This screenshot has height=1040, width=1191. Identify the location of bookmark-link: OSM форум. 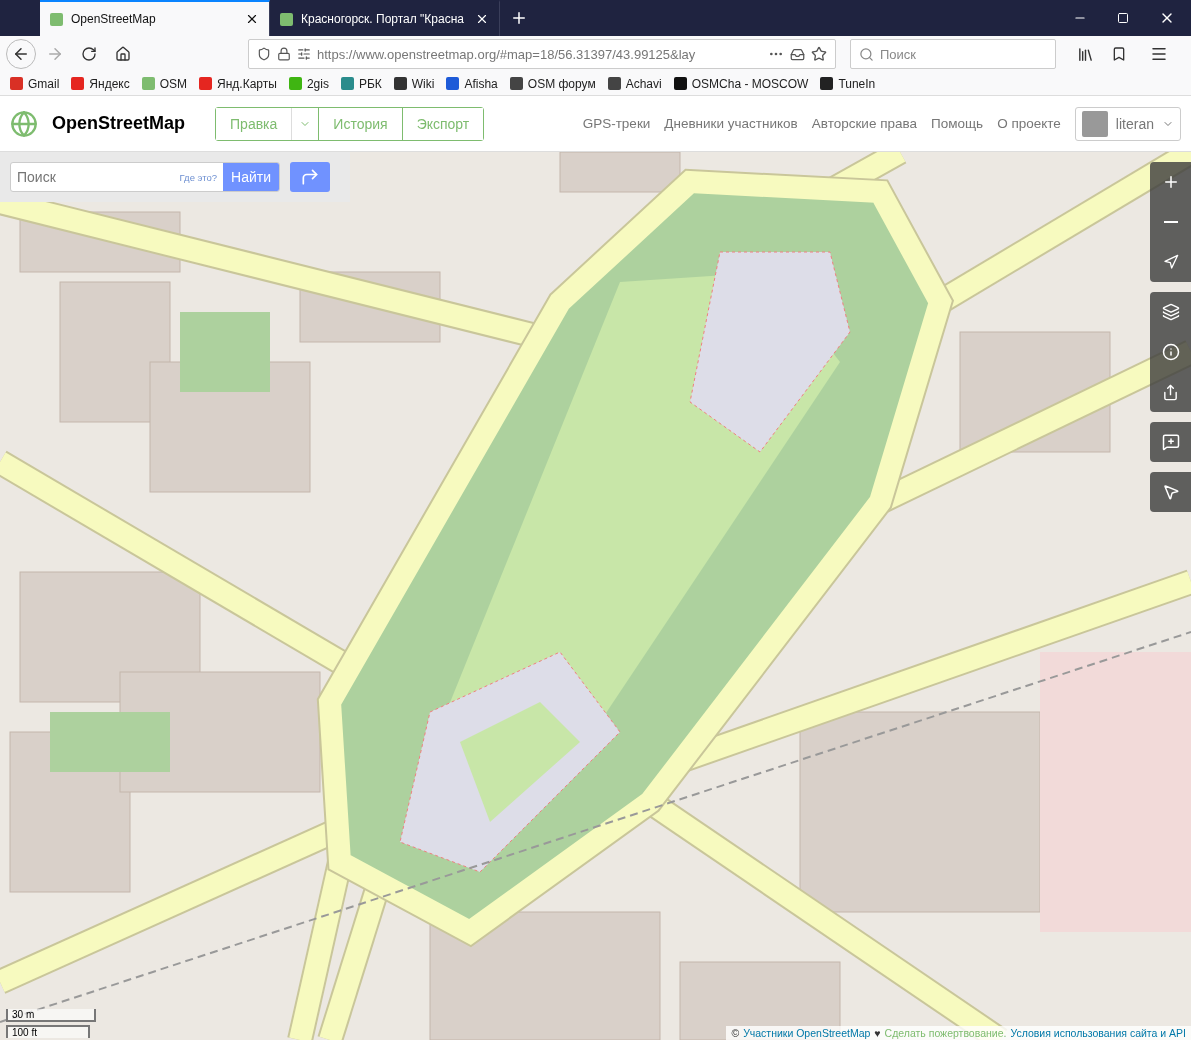
(552, 83).